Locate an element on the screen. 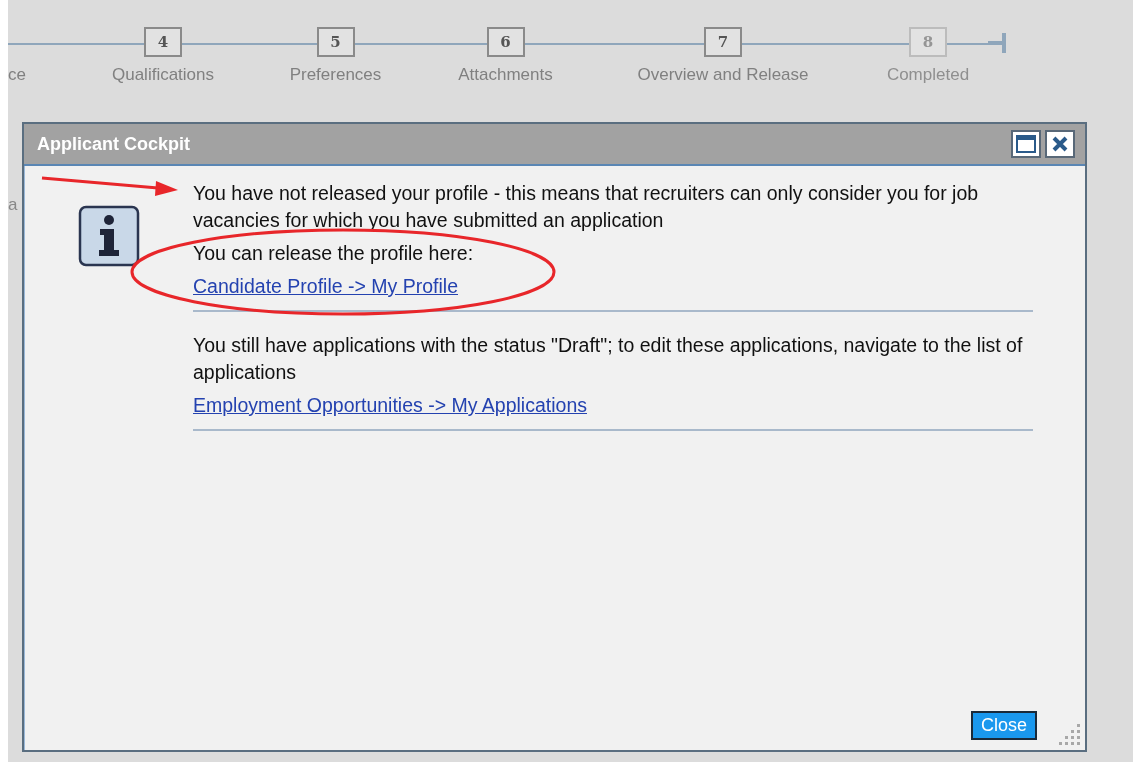 The height and width of the screenshot is (770, 1133). info-icon is located at coordinates (109, 236).